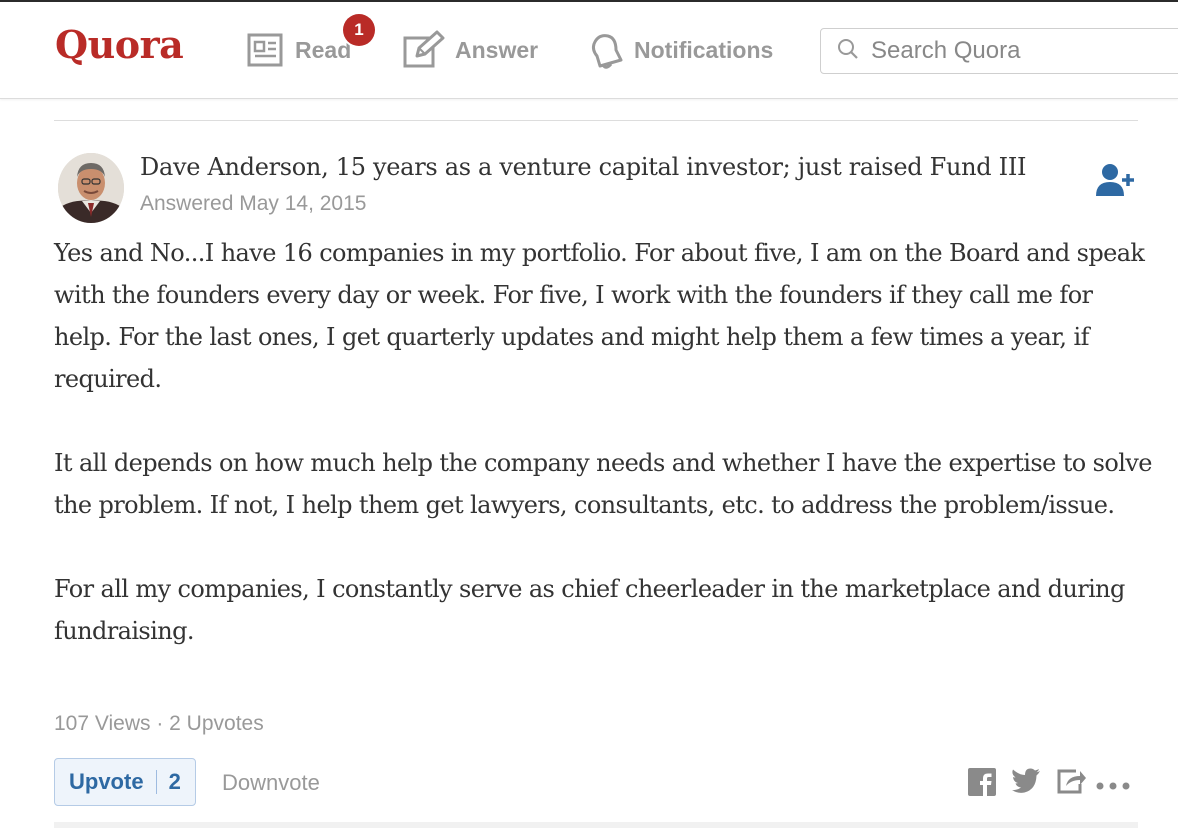 This screenshot has height=828, width=1178. I want to click on nav-answer: Answer, so click(470, 50).